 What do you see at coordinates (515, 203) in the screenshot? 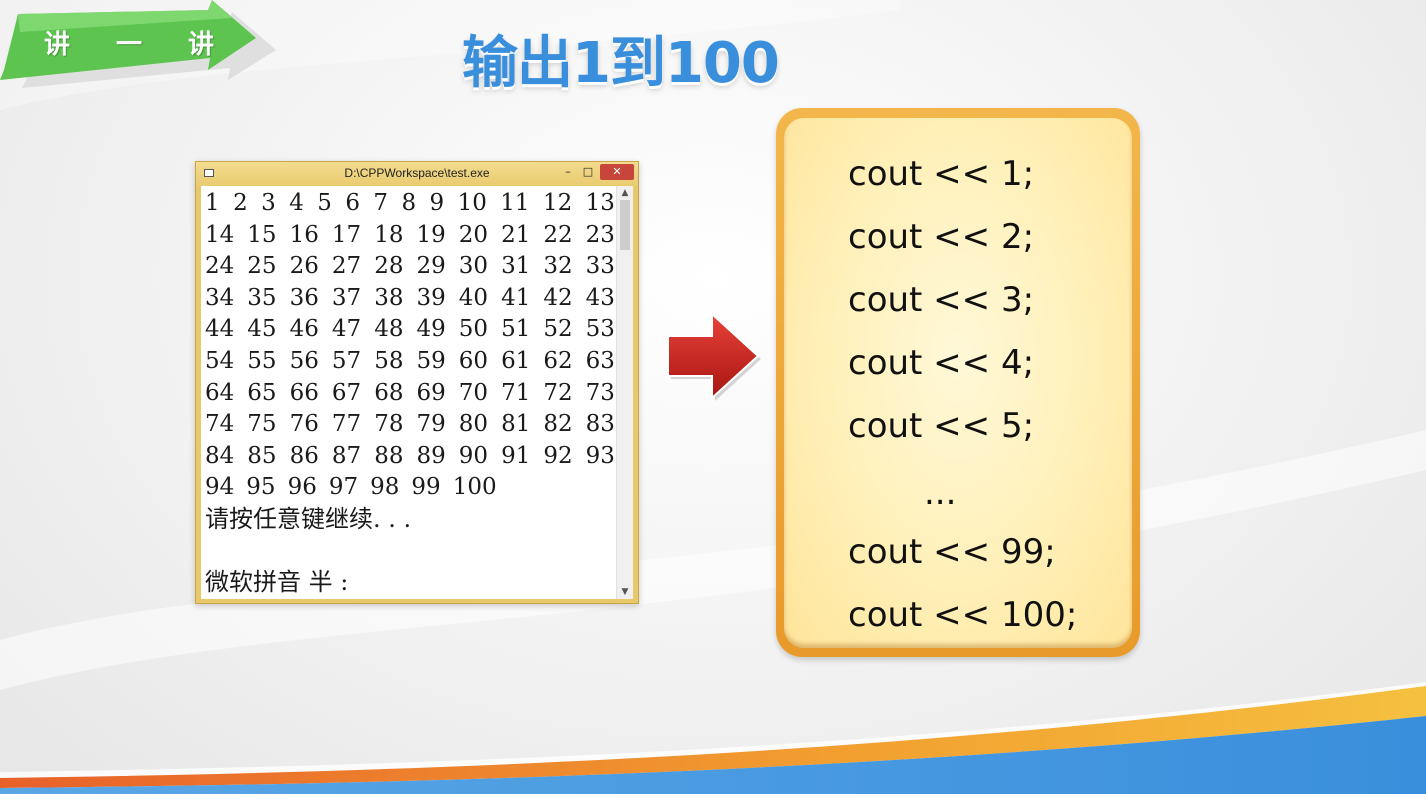
I see `console-number: 11` at bounding box center [515, 203].